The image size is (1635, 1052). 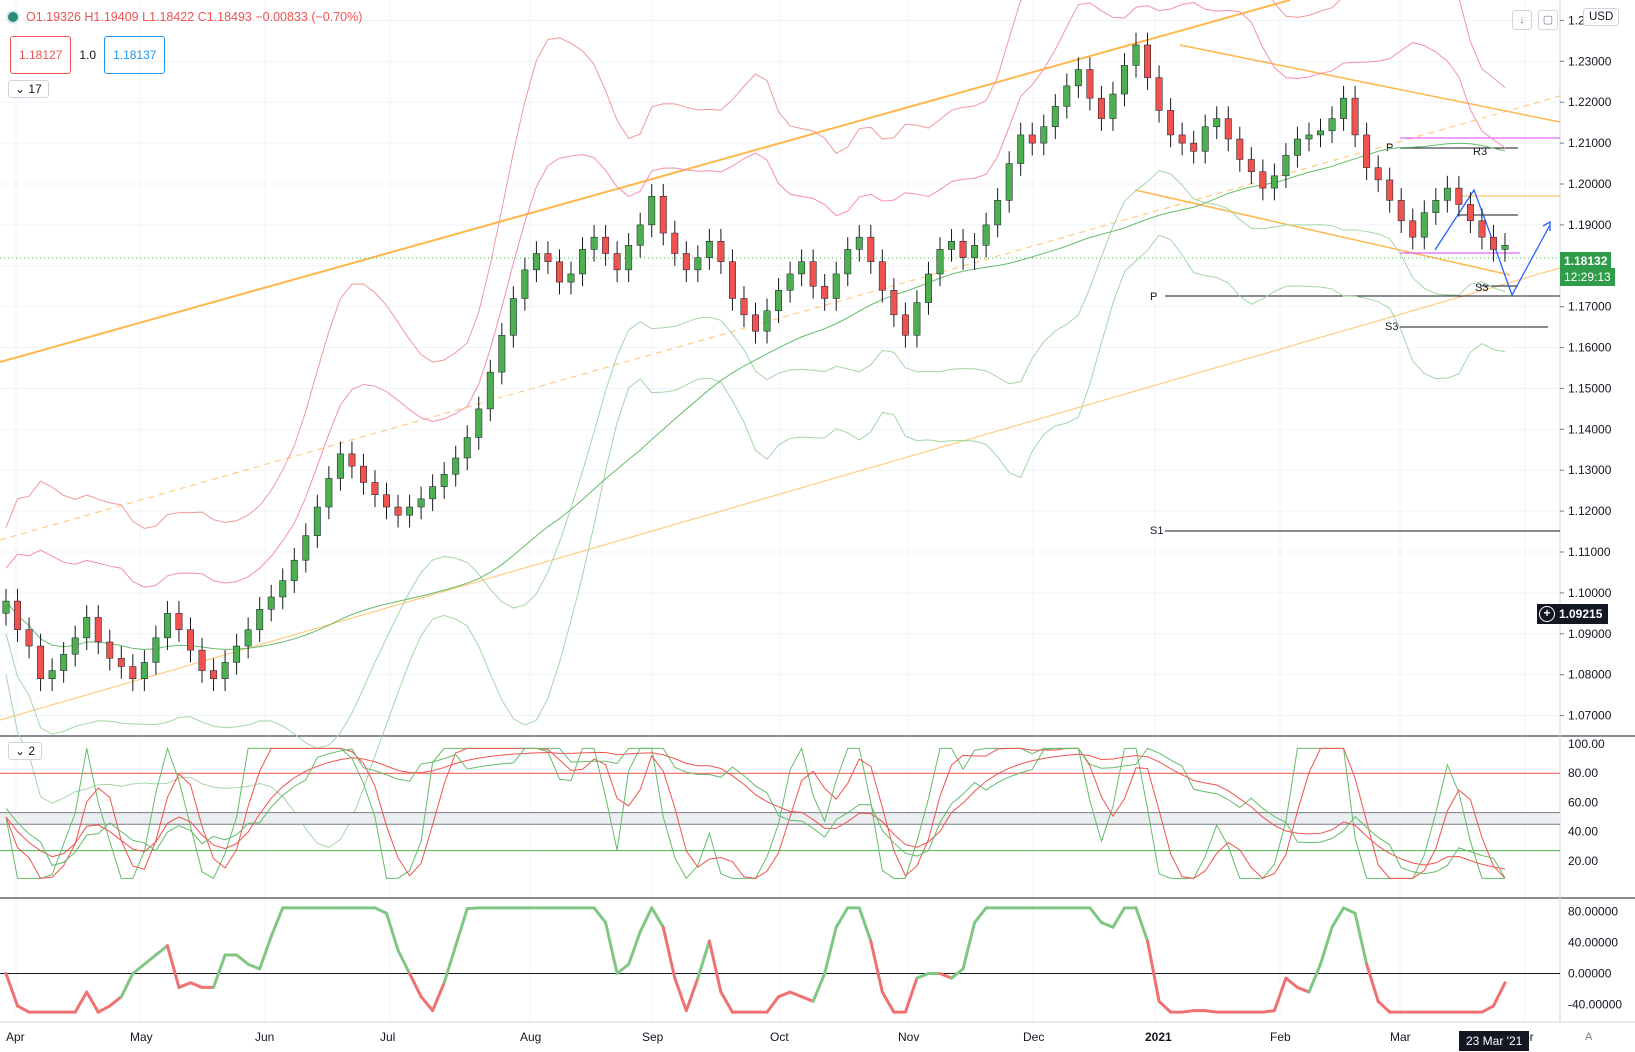 What do you see at coordinates (13, 17) in the screenshot?
I see `symbol-status-icon` at bounding box center [13, 17].